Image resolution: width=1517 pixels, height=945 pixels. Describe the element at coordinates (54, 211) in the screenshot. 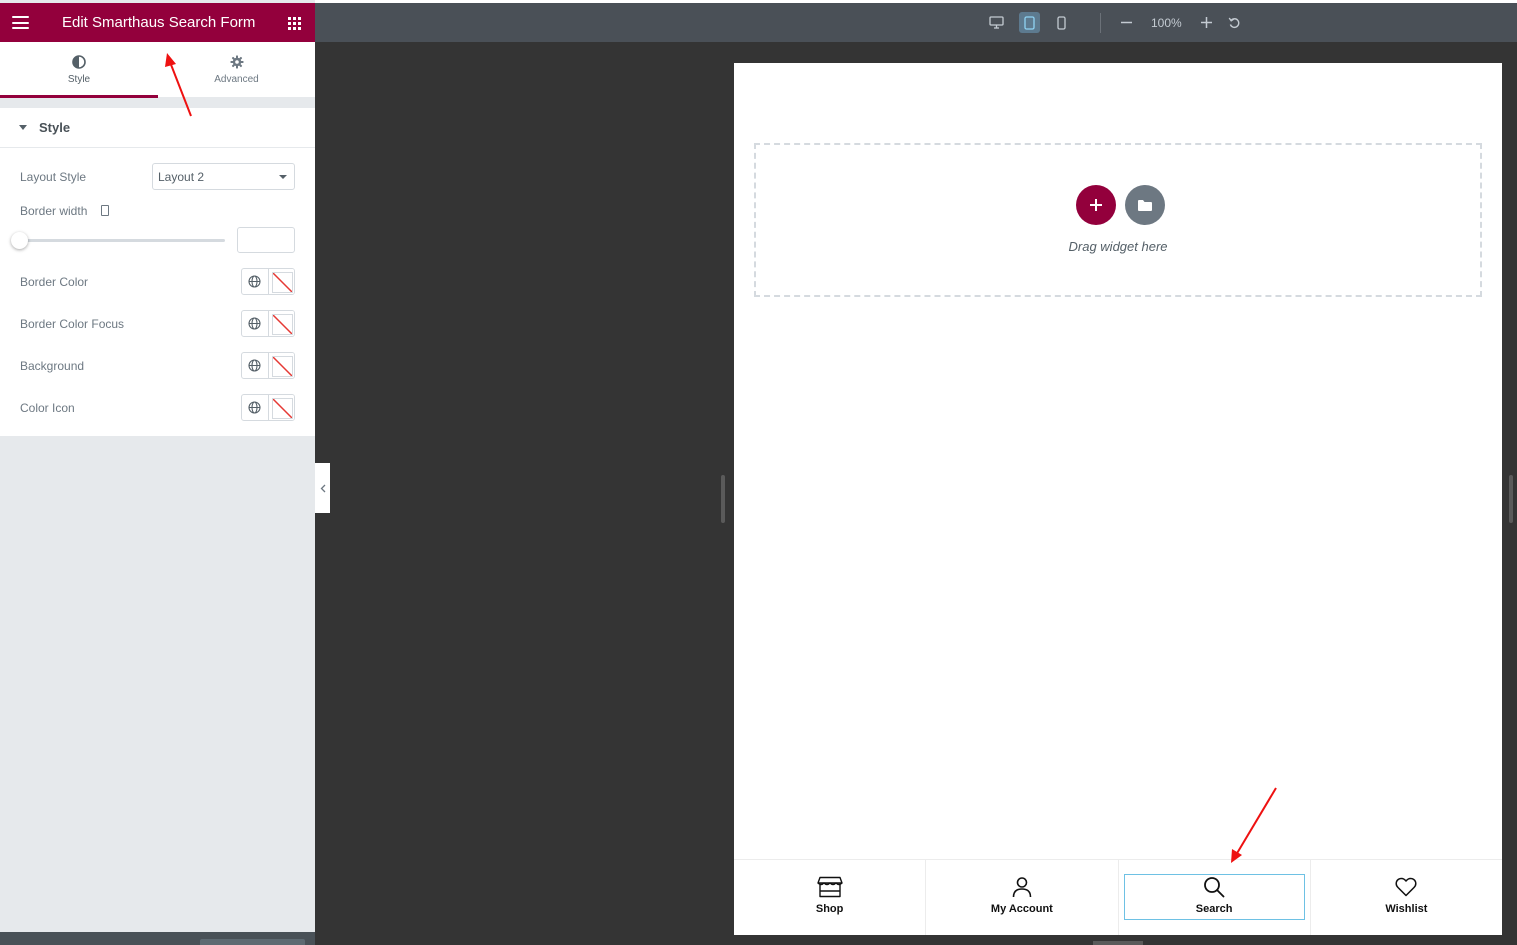

I see `border-width-label: Border width` at that location.